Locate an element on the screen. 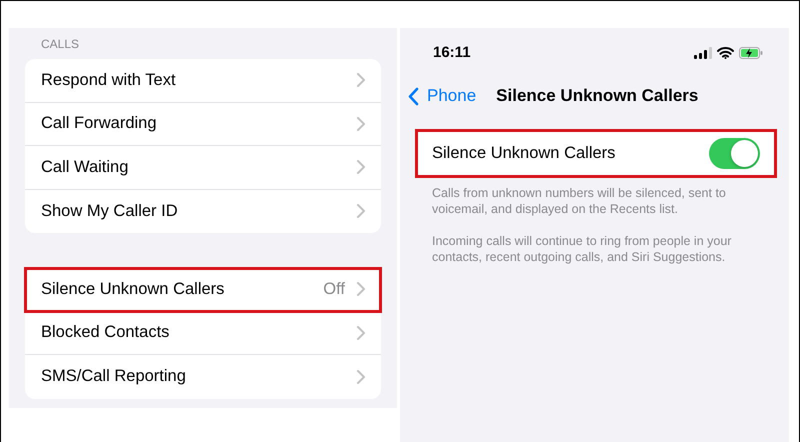 The height and width of the screenshot is (442, 800). screen-title: Silence Unknown Callers is located at coordinates (597, 96).